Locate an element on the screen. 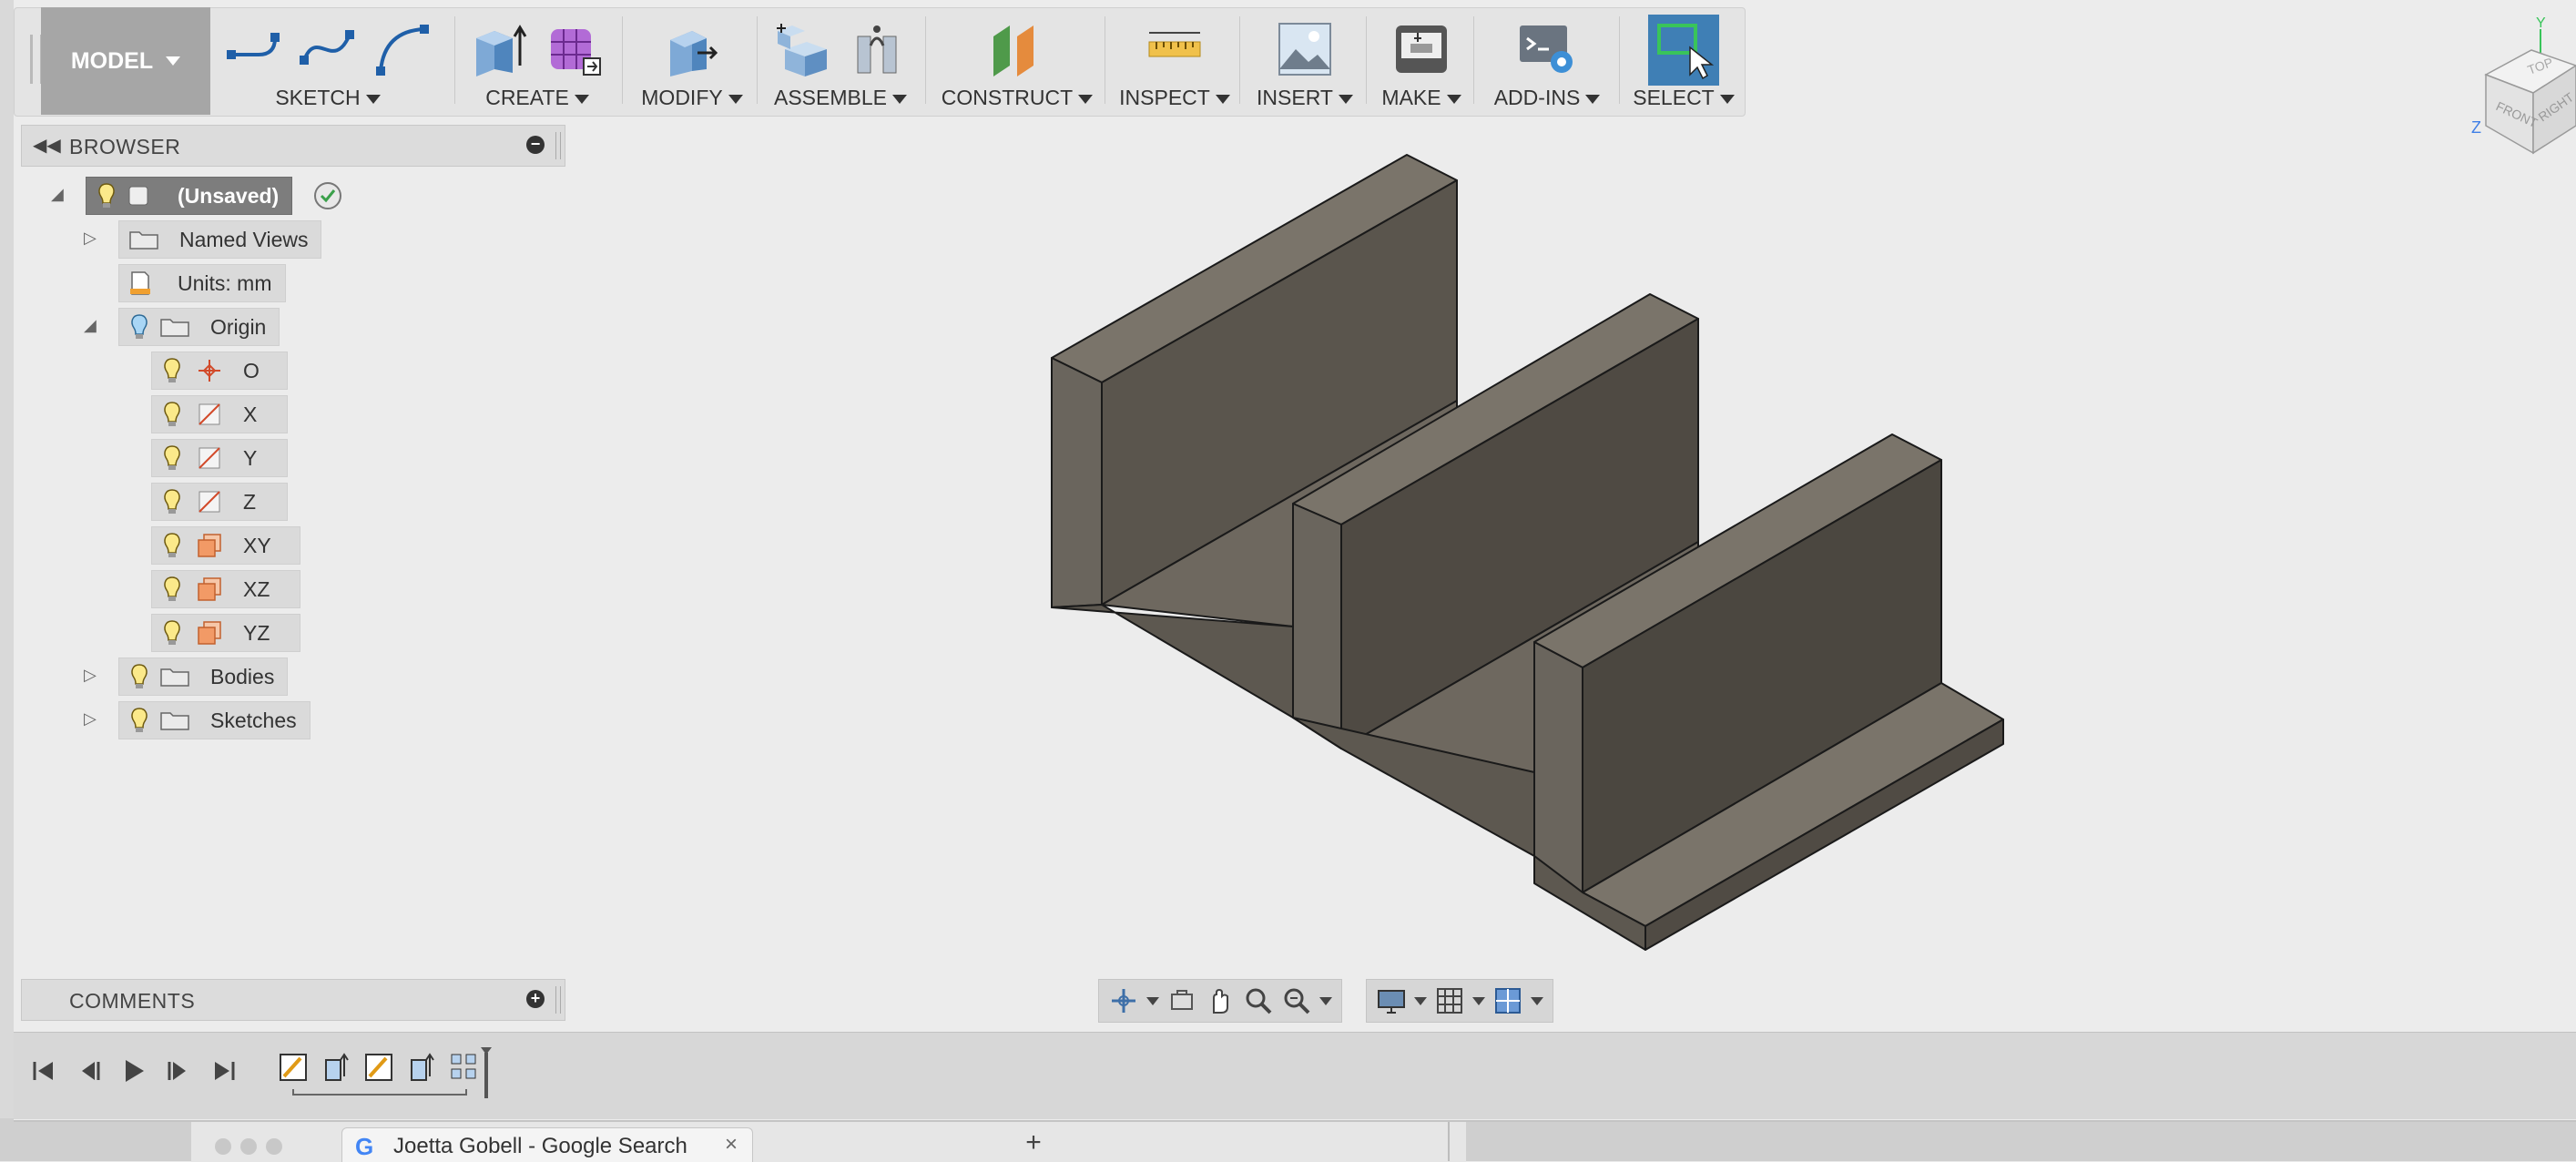 The width and height of the screenshot is (2576, 1162). toolbar-divider is located at coordinates (926, 60).